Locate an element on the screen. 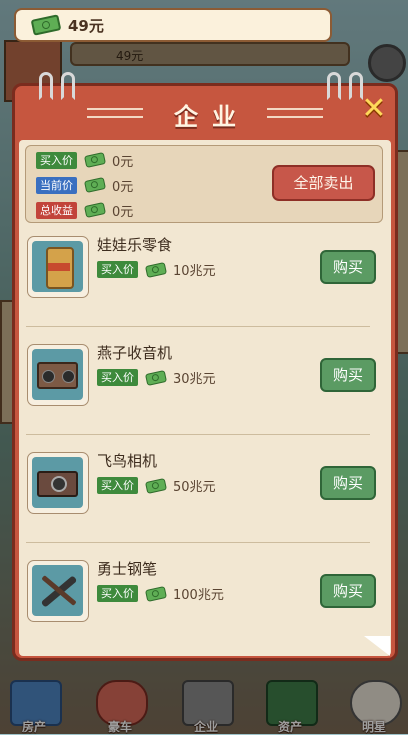  sell-all-button: 全部卖出 is located at coordinates (323, 183).